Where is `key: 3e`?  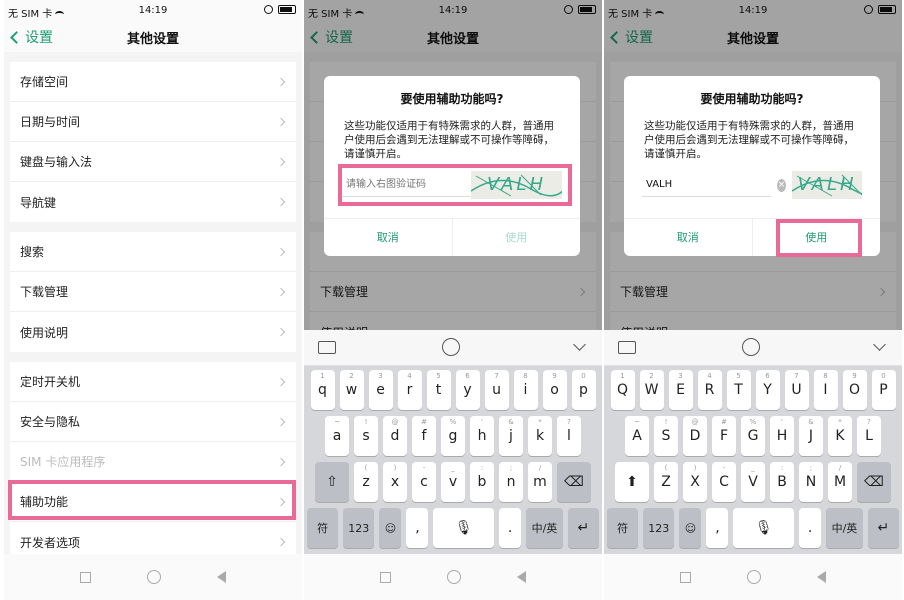
key: 3e is located at coordinates (380, 390).